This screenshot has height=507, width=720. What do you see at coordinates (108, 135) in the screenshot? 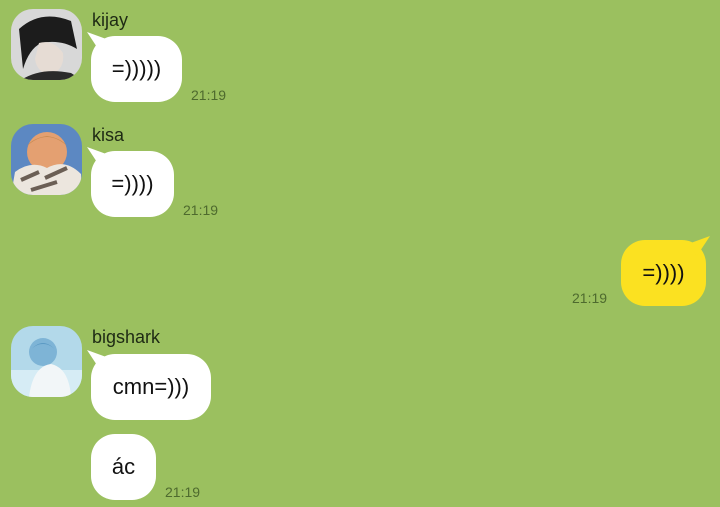
I see `sender-name: kisa` at bounding box center [108, 135].